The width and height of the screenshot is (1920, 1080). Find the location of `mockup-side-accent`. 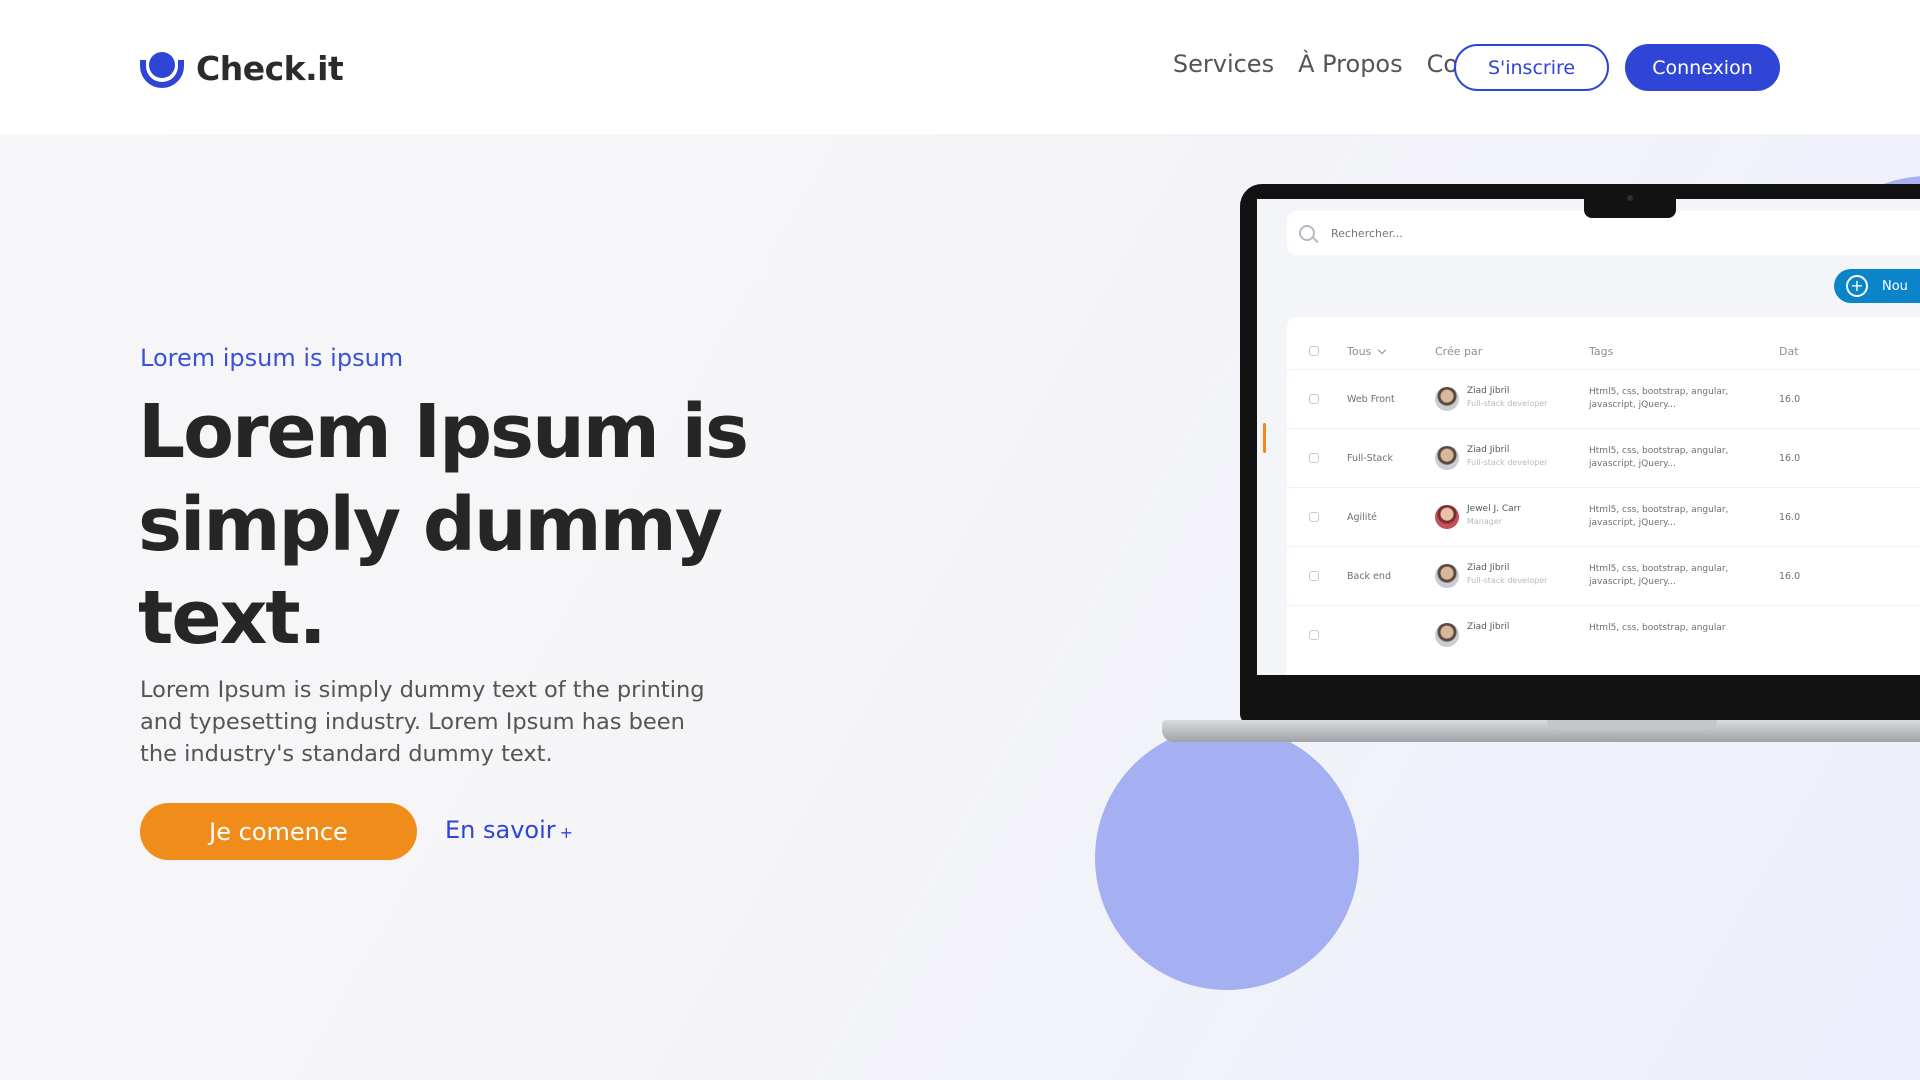

mockup-side-accent is located at coordinates (1264, 438).